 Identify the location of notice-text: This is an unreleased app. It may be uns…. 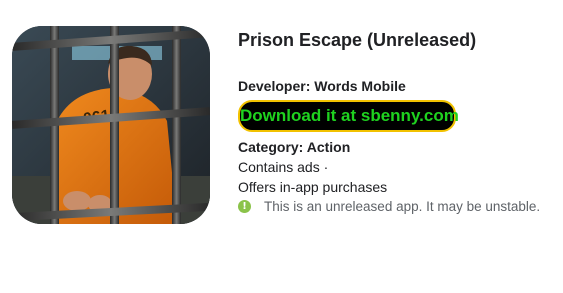
(402, 206).